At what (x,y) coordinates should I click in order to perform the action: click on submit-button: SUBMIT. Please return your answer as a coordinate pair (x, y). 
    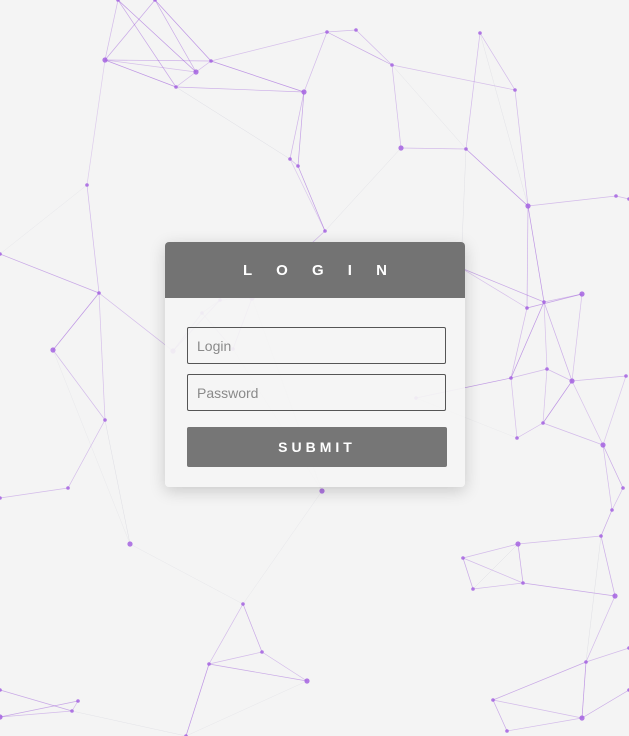
    Looking at the image, I should click on (317, 447).